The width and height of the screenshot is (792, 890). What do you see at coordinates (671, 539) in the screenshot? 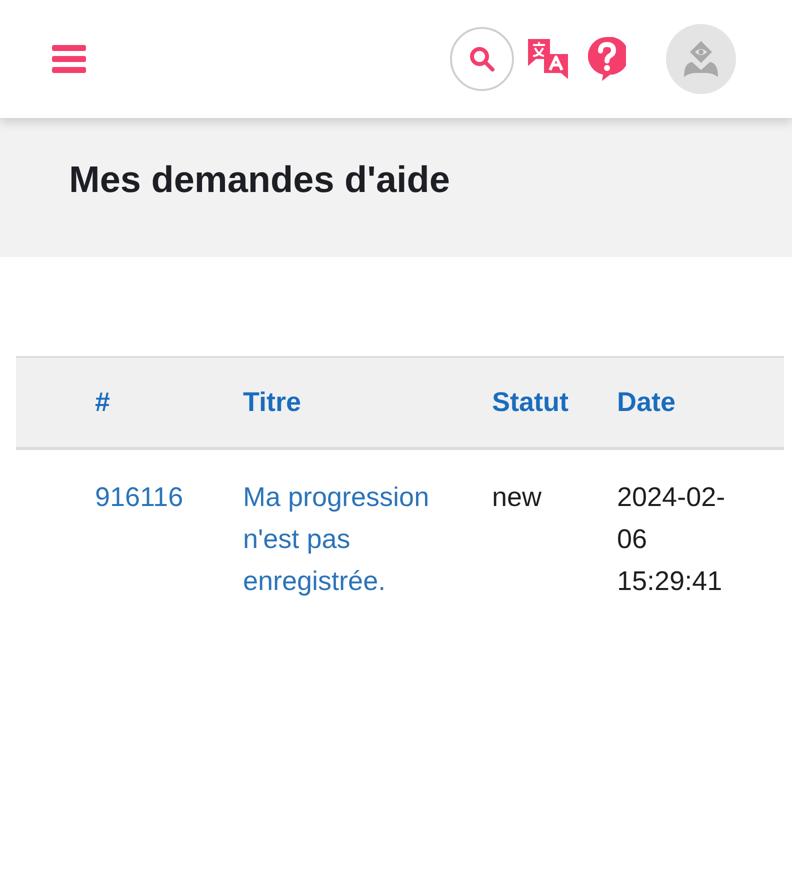
I see `table-cell-text: 2024-02-06 15:29:41` at bounding box center [671, 539].